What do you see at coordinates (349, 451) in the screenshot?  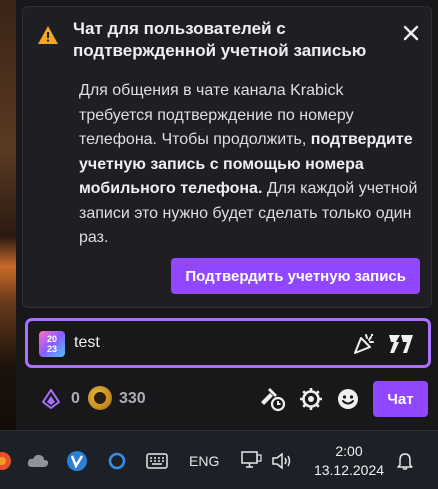 I see `clock-time: 2:00` at bounding box center [349, 451].